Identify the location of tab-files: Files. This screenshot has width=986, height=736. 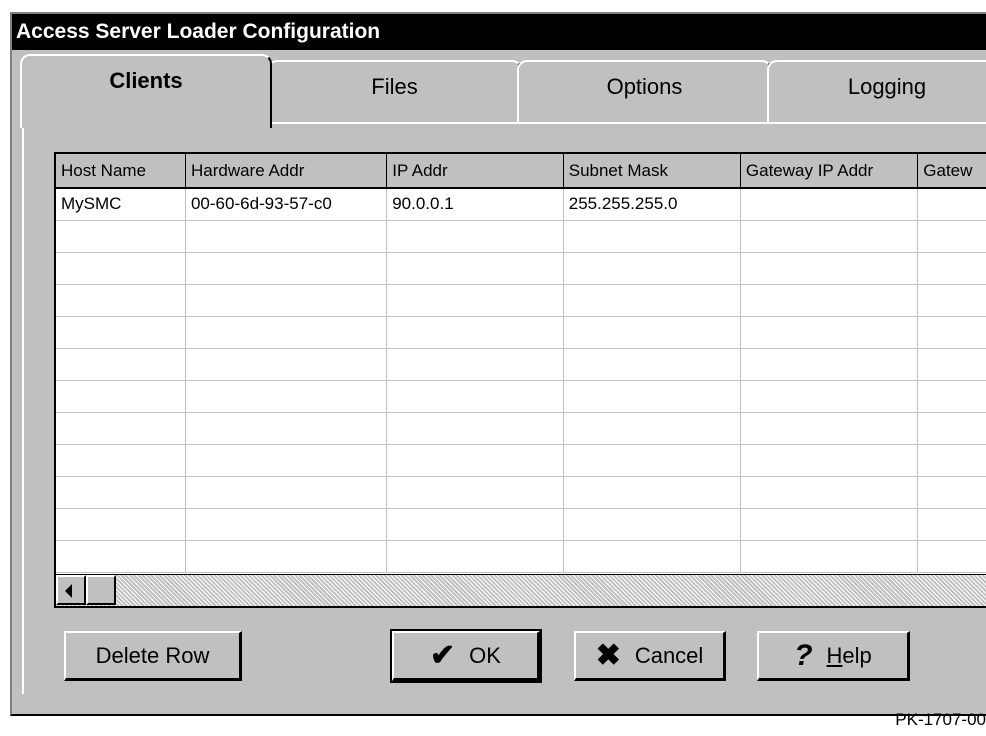
(394, 91).